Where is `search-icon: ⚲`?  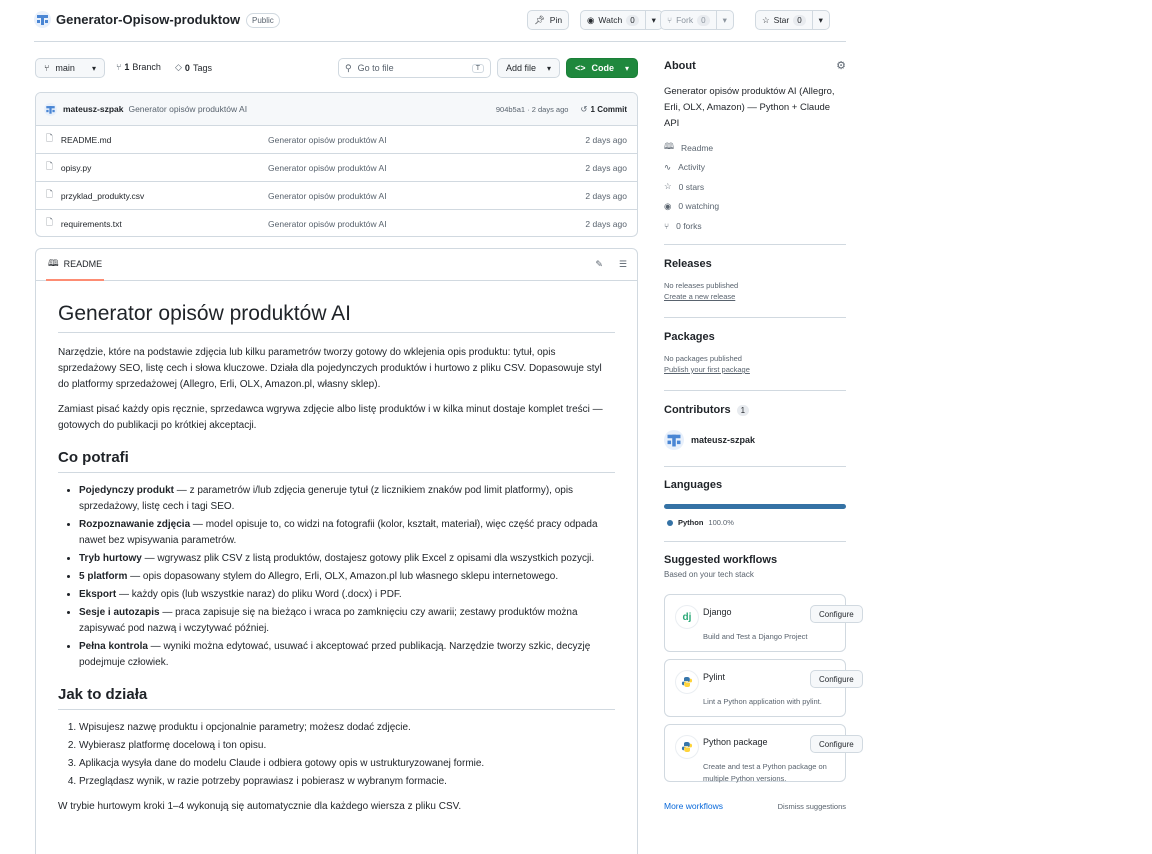
search-icon: ⚲ is located at coordinates (348, 67).